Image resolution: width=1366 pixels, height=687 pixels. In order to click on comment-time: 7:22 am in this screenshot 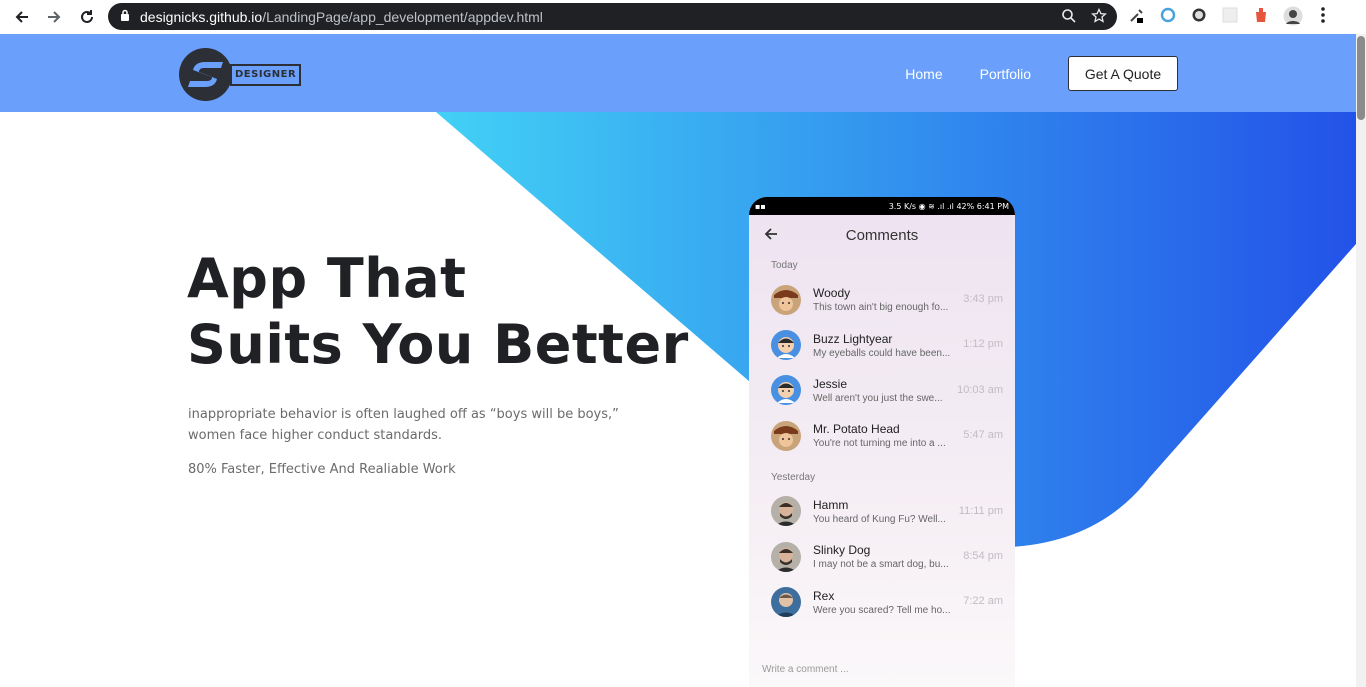, I will do `click(983, 601)`.